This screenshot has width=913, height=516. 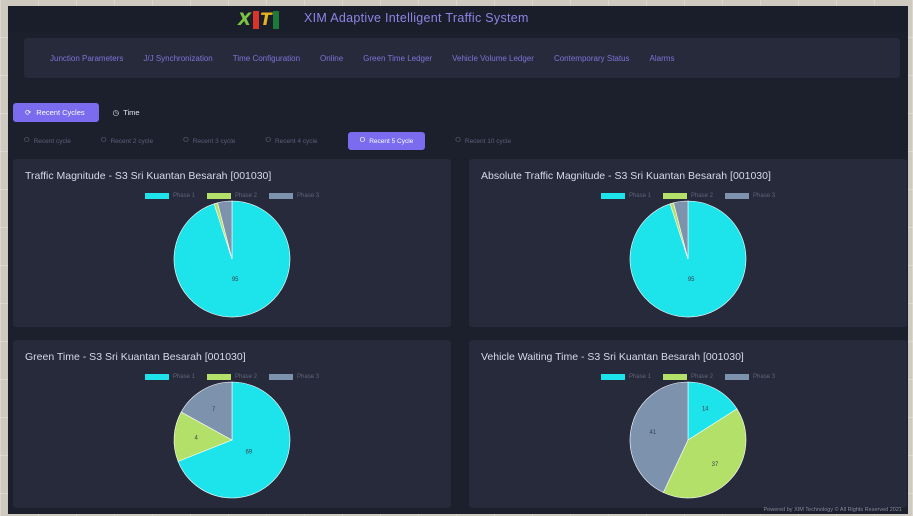 What do you see at coordinates (397, 58) in the screenshot?
I see `nav-green-time-ledger: Green Time Ledger` at bounding box center [397, 58].